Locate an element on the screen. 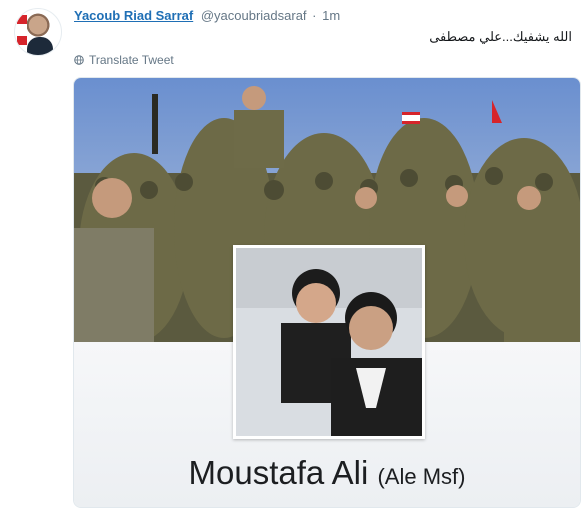  lebanon-flag-icon is located at coordinates (22, 30).